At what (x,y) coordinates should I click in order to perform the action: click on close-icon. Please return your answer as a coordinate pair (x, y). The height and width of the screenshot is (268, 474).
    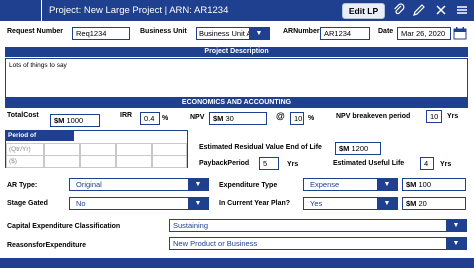
    Looking at the image, I should click on (441, 10).